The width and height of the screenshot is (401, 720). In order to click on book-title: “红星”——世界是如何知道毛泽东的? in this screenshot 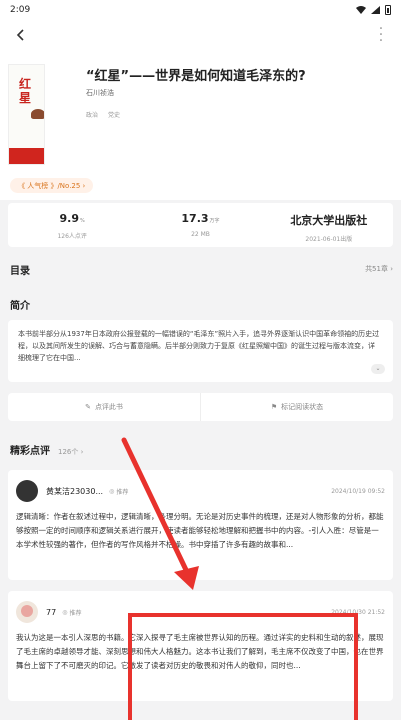, I will do `click(196, 76)`.